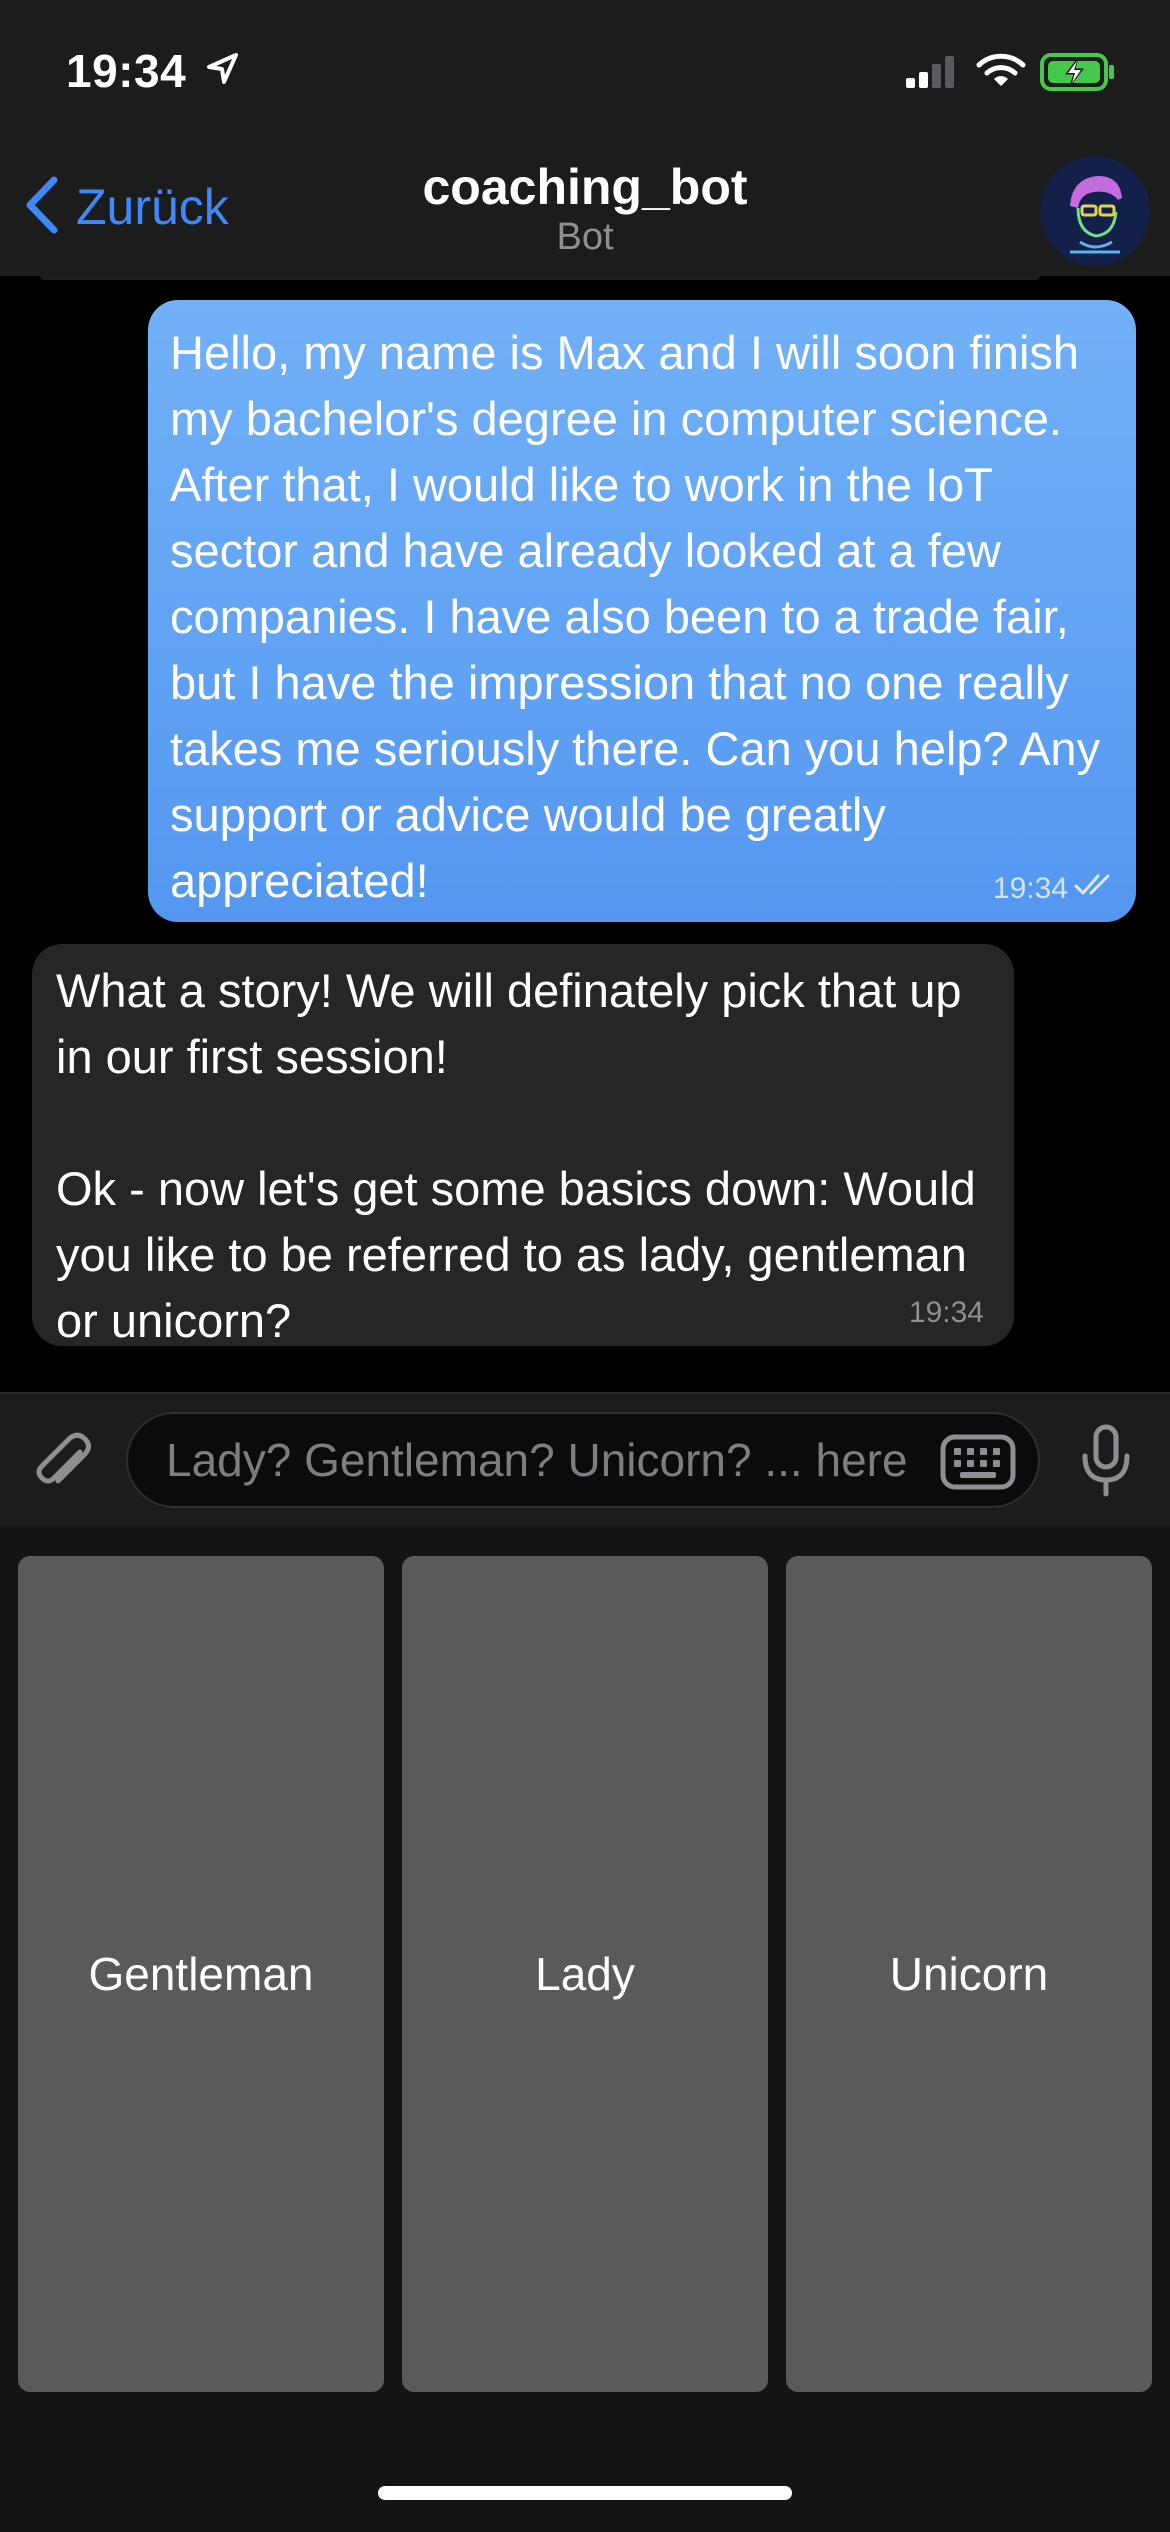 This screenshot has height=2532, width=1170. I want to click on message-input, so click(583, 1460).